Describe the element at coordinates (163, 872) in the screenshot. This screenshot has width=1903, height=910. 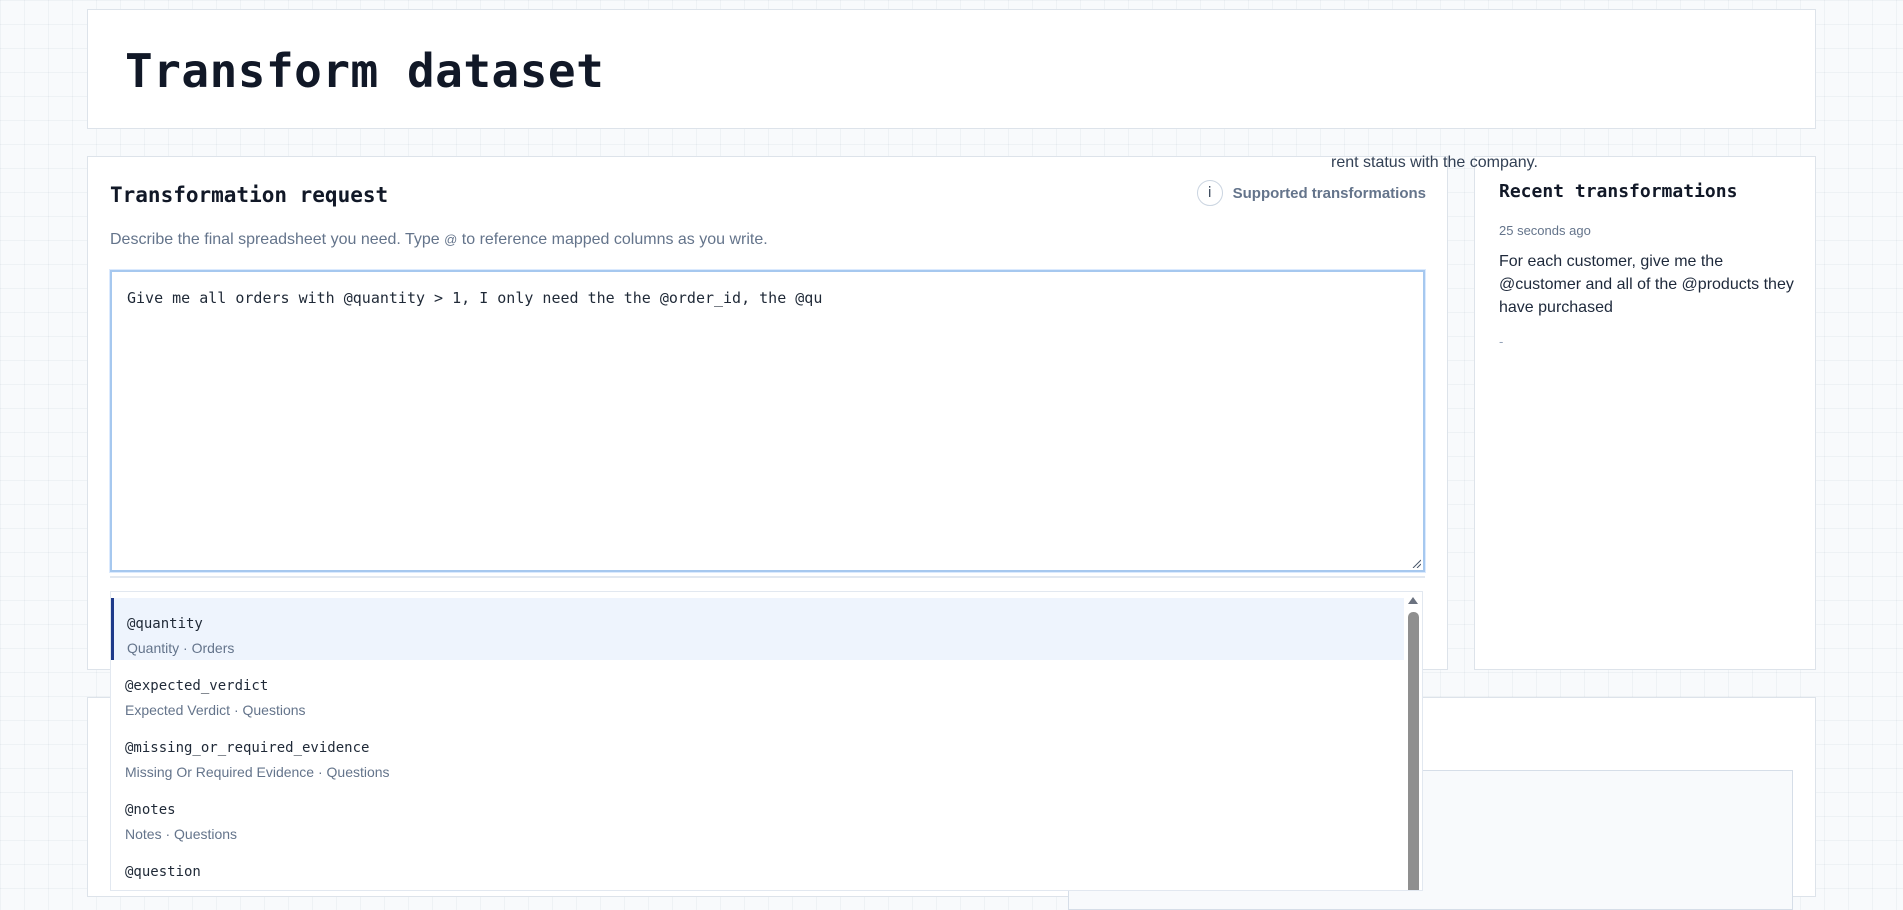
I see `option-name: @question` at that location.